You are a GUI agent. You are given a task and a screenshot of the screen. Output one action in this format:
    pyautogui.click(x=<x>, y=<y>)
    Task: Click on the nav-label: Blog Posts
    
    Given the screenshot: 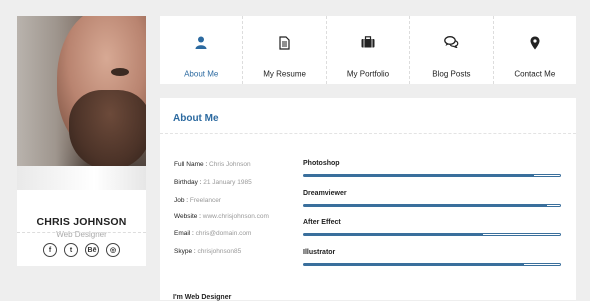 What is the action you would take?
    pyautogui.click(x=451, y=74)
    